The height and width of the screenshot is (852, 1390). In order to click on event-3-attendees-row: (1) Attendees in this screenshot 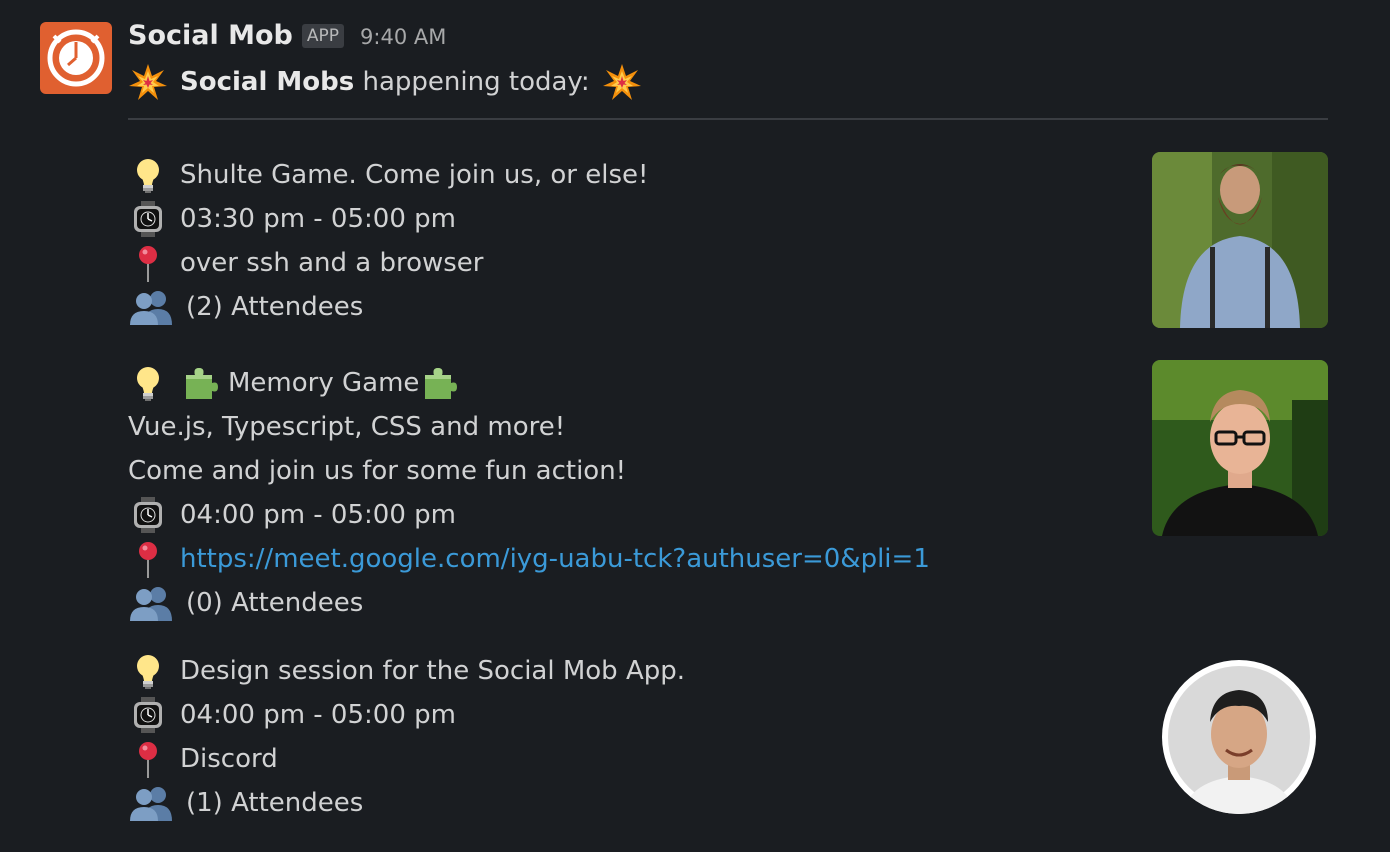, I will do `click(245, 803)`.